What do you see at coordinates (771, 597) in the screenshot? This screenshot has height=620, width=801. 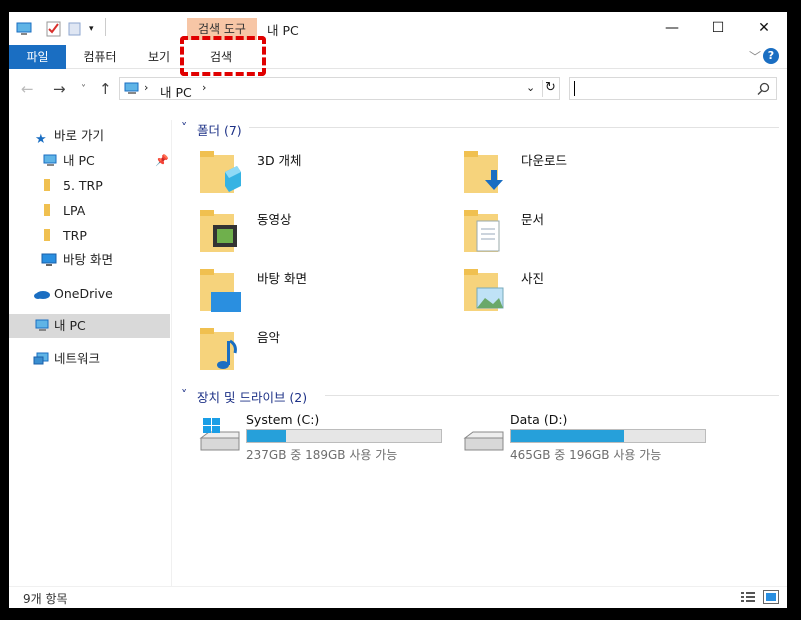 I see `large-icons-view-icon` at bounding box center [771, 597].